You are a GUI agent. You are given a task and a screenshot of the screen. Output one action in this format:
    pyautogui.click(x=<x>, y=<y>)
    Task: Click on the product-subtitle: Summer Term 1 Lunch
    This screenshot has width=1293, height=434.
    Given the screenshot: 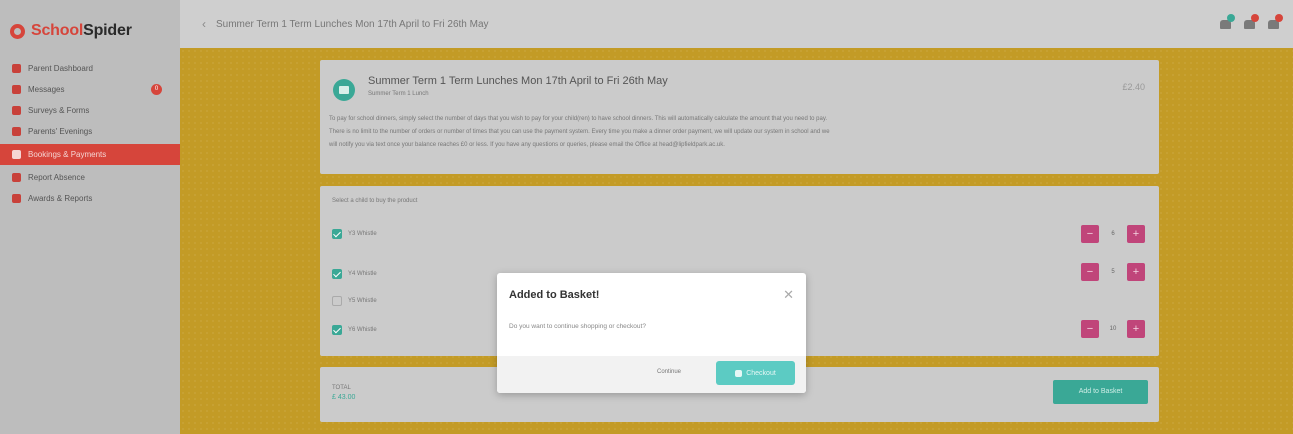 What is the action you would take?
    pyautogui.click(x=398, y=94)
    